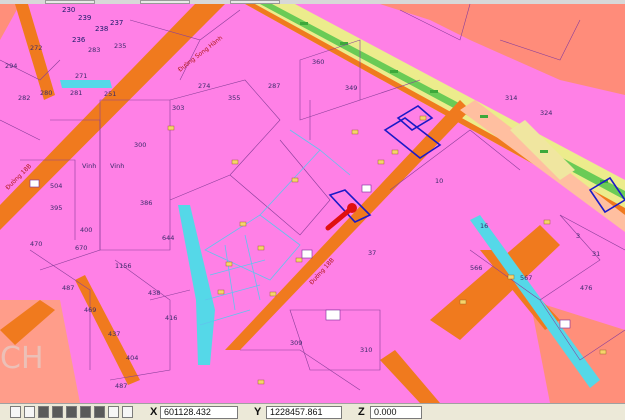 This screenshot has height=420, width=625. I want to click on parcel-label: 416, so click(171, 318).